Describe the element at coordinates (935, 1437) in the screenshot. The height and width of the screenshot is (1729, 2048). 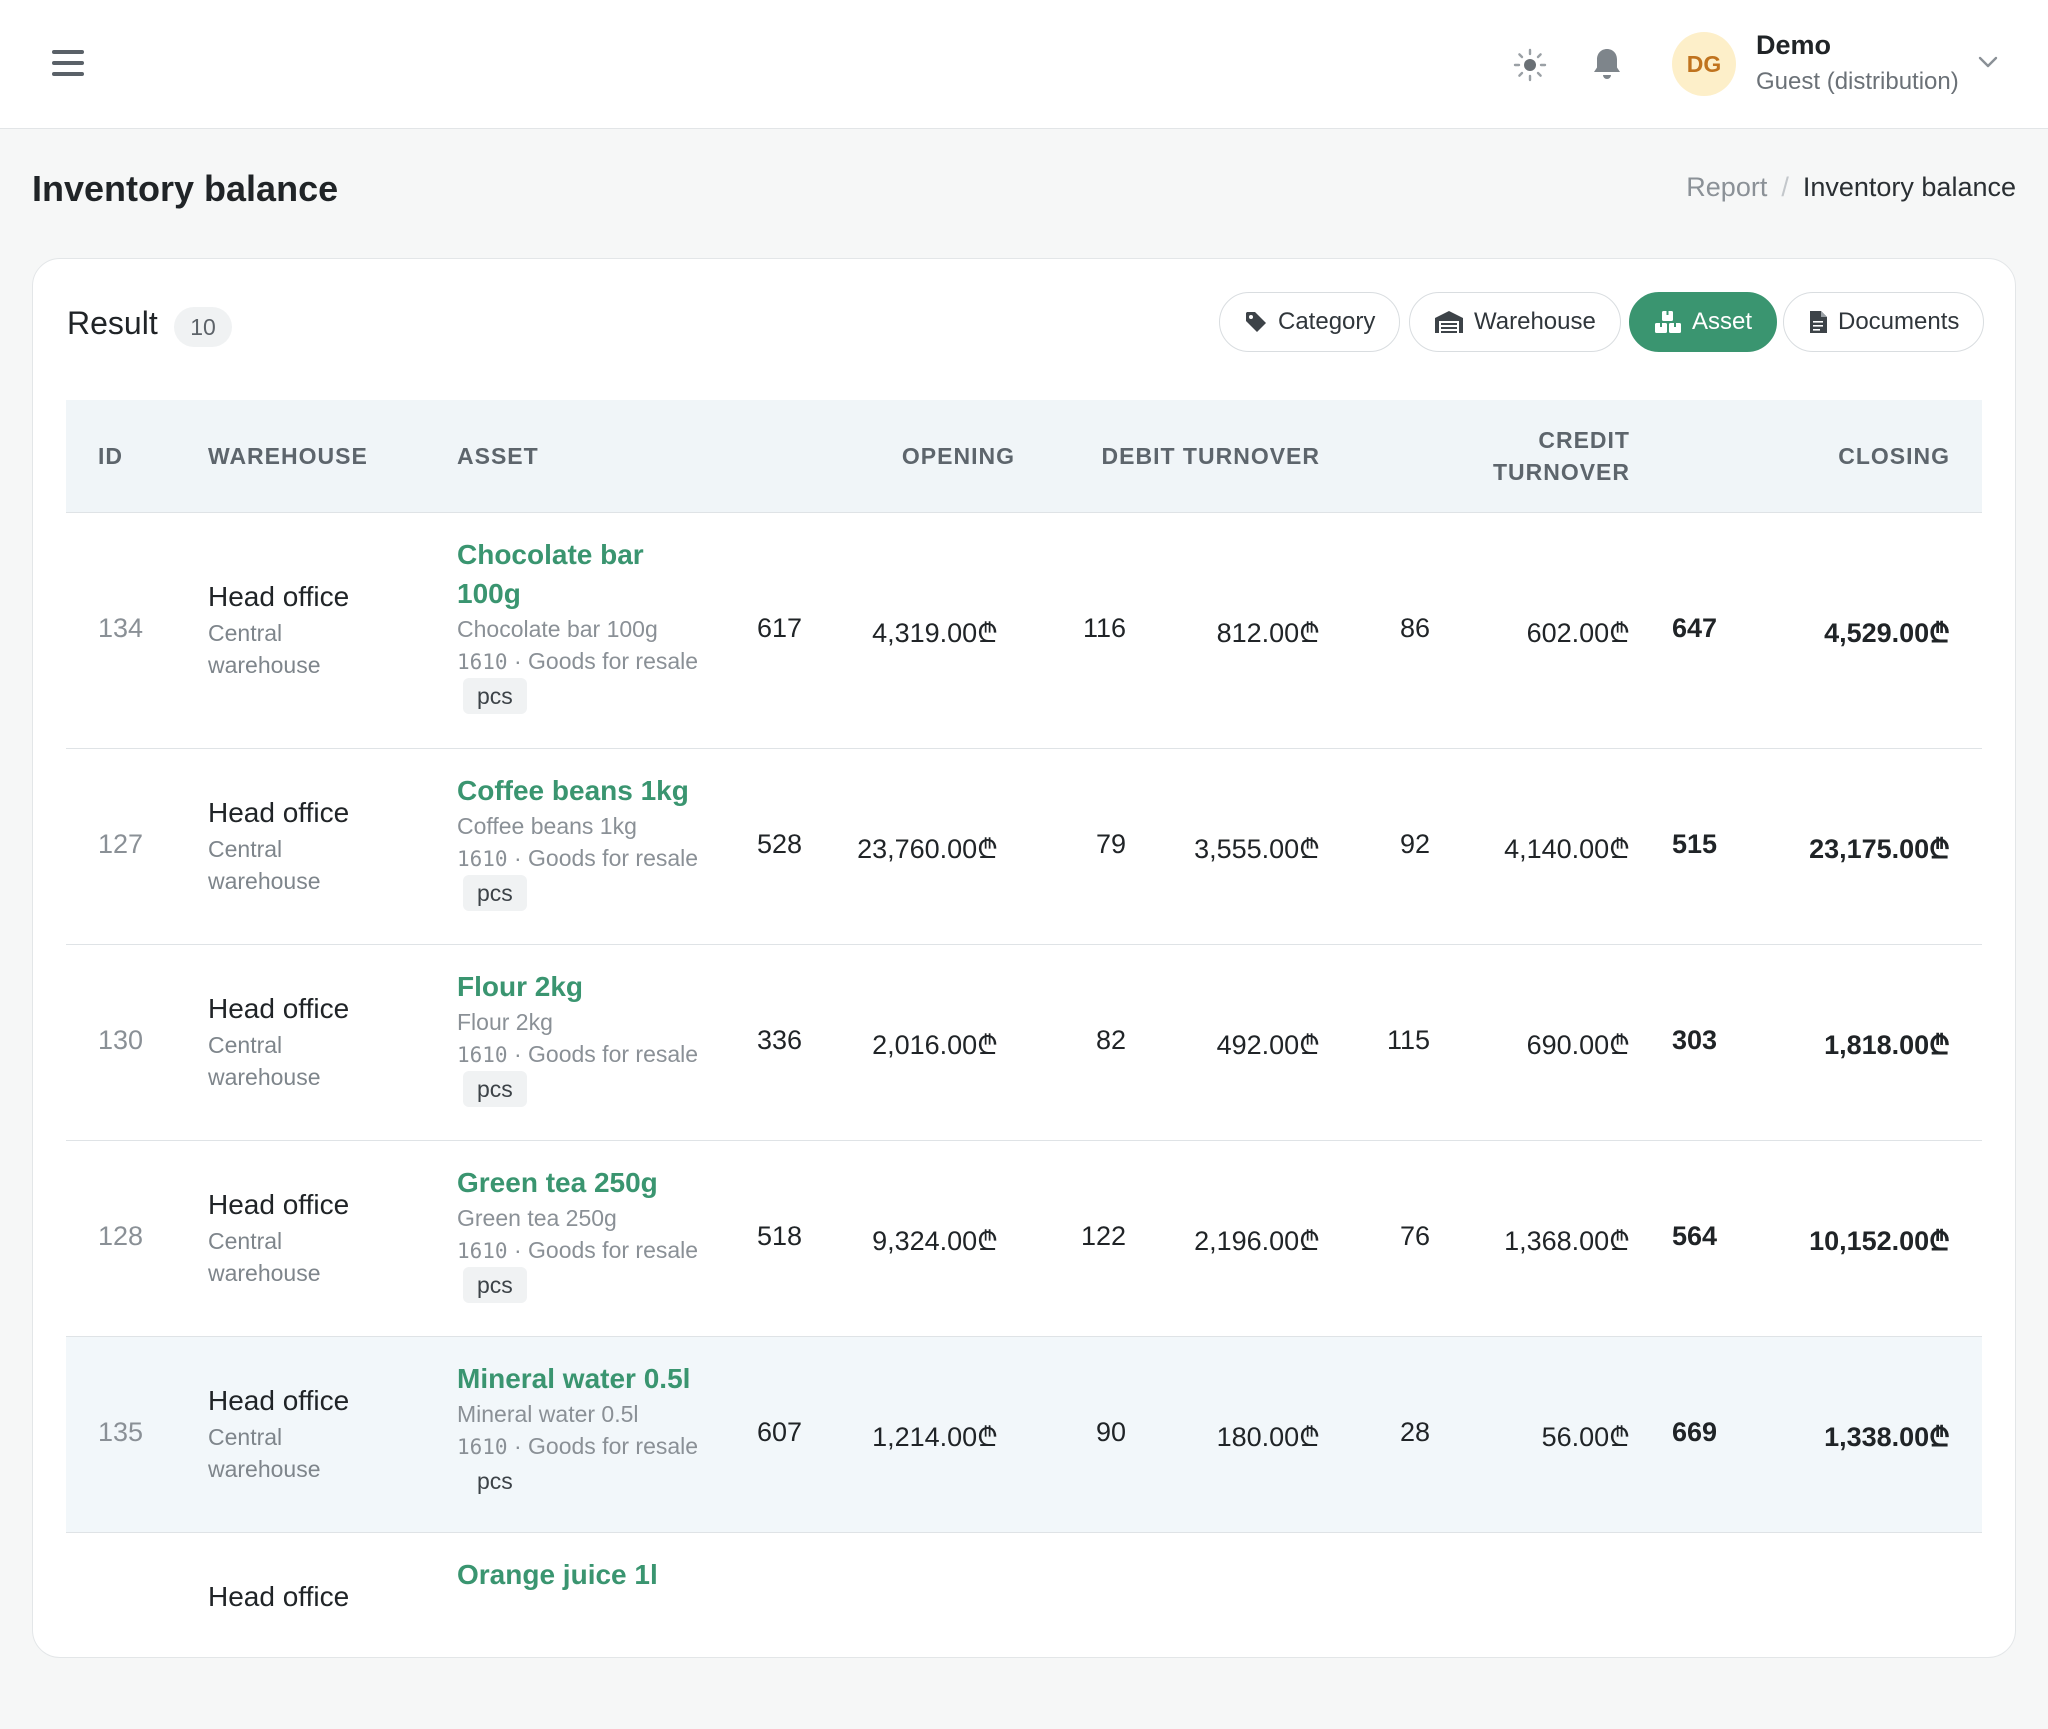
I see `opening-value: 1,214.00₾` at that location.